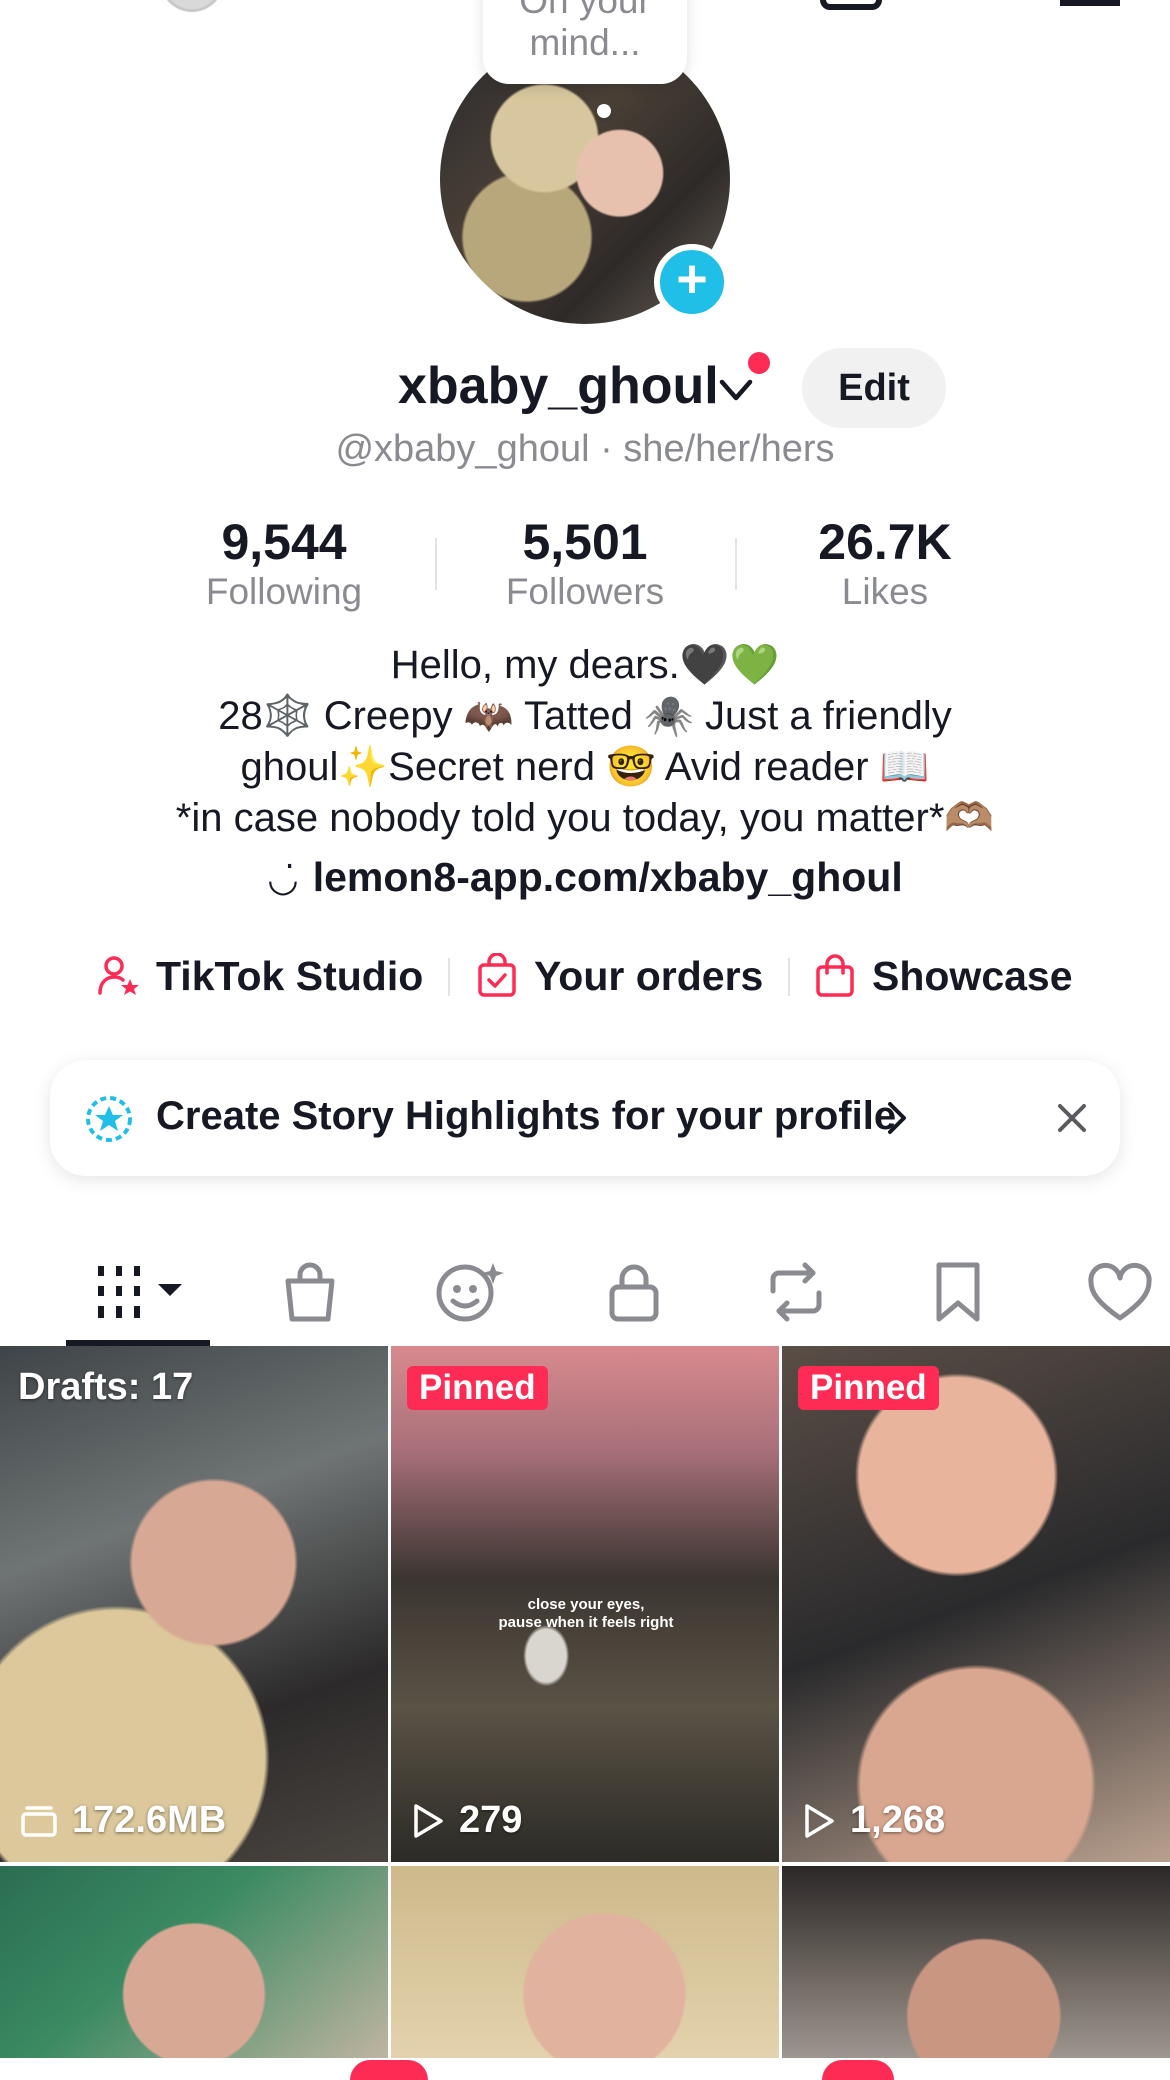  I want to click on stat-likes: 26.7K Likes, so click(885, 564).